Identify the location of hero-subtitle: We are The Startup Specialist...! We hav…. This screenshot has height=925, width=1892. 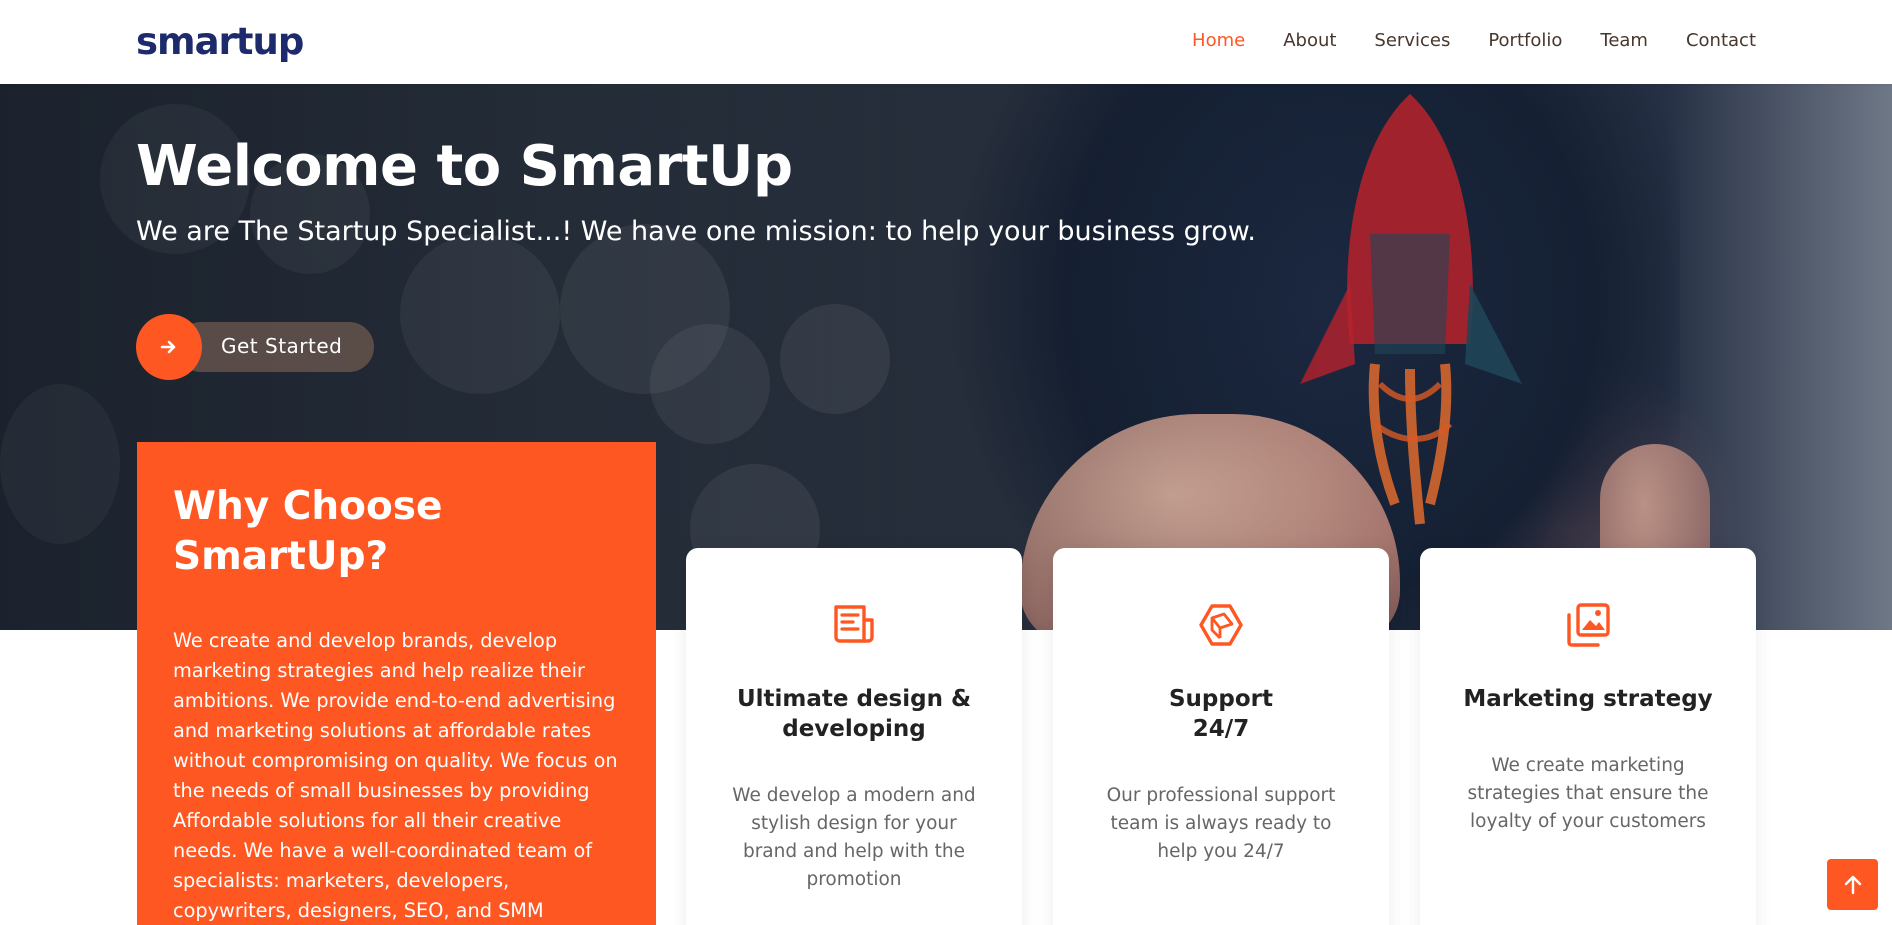
(696, 231).